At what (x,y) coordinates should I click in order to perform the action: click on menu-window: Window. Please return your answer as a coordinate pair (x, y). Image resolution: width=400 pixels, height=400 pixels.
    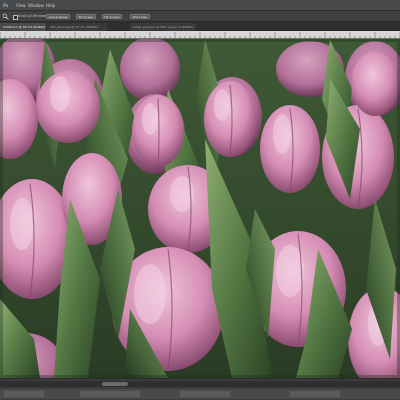
    Looking at the image, I should click on (36, 5).